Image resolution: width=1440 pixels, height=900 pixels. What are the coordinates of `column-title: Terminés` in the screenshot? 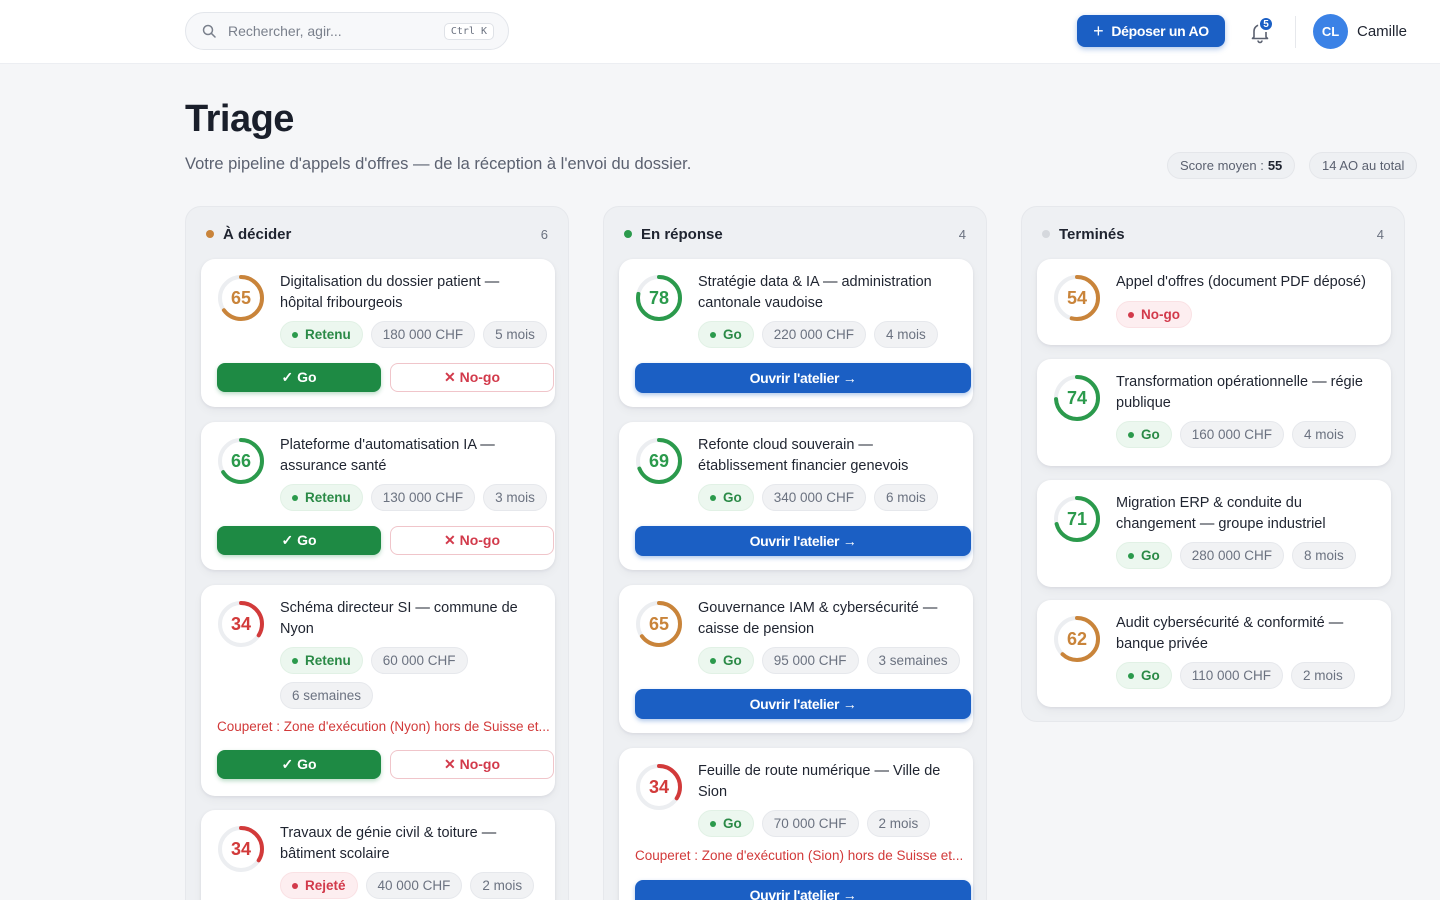 It's located at (1092, 234).